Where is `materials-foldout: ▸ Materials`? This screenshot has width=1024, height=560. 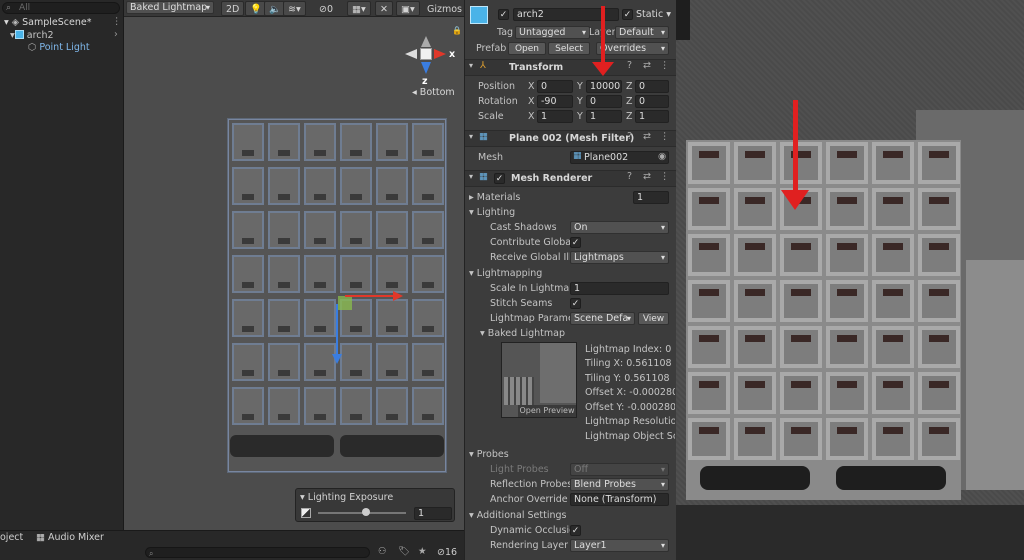
materials-foldout: ▸ Materials is located at coordinates (494, 197).